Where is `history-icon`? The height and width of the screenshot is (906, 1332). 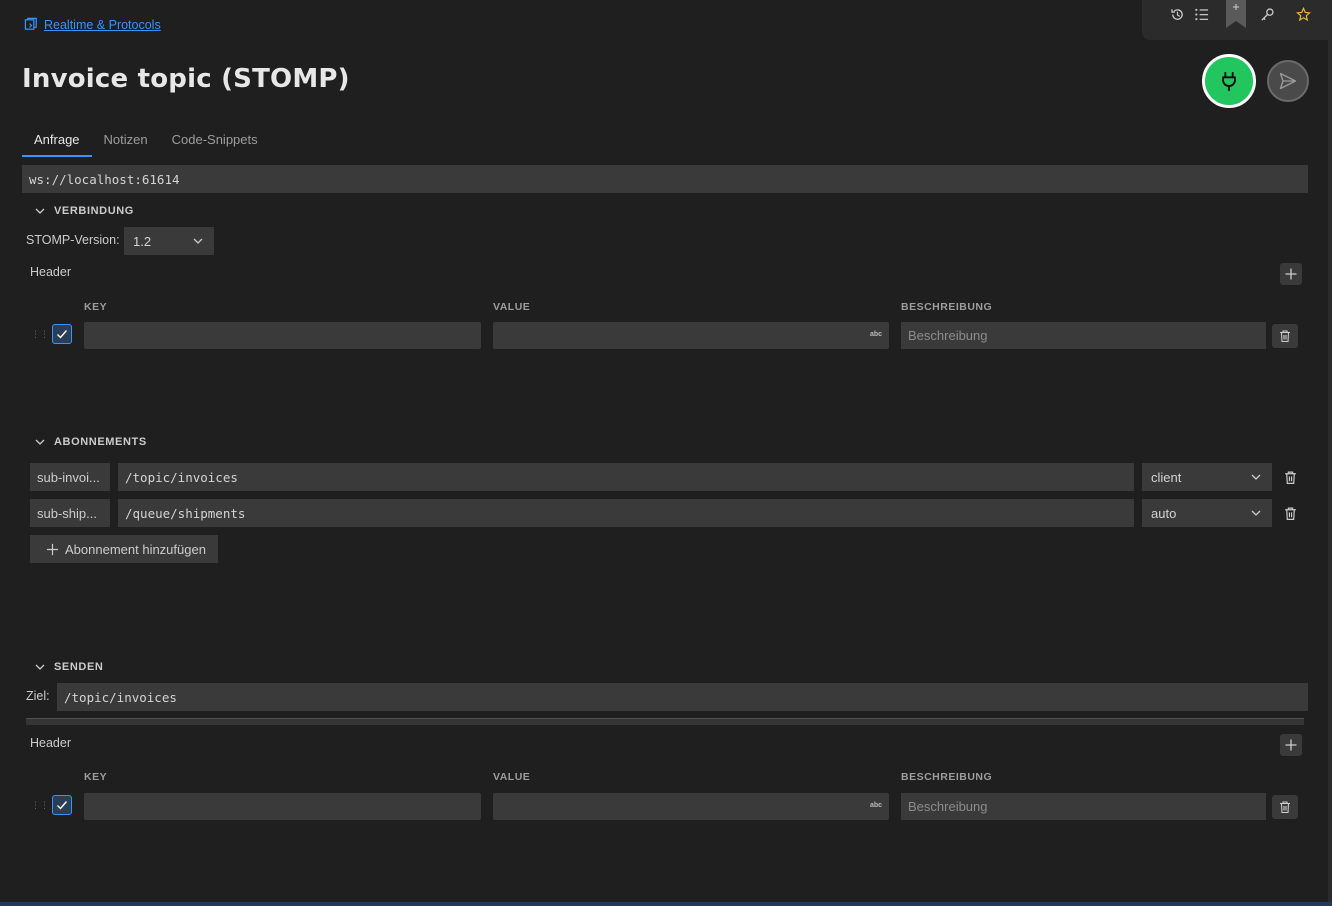 history-icon is located at coordinates (1177, 14).